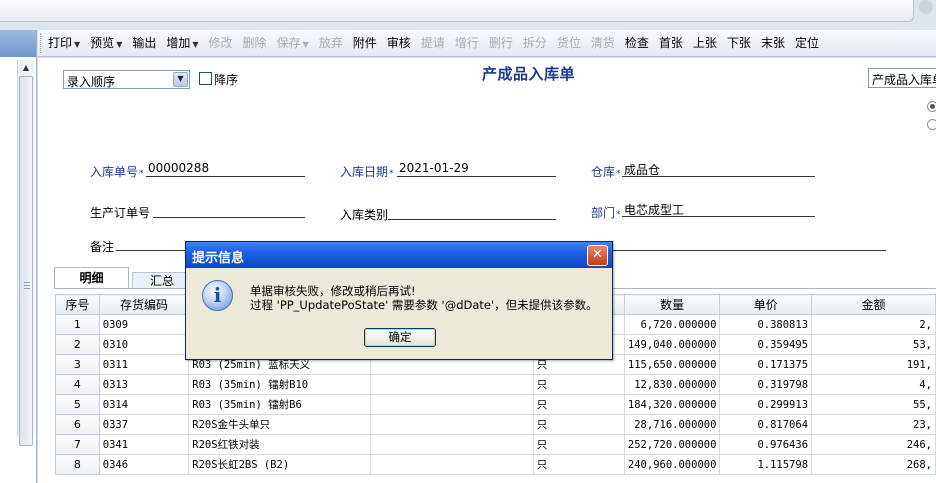 Image resolution: width=936 pixels, height=483 pixels. Describe the element at coordinates (279, 404) in the screenshot. I see `cell-name: R03 (35min) 镭射B6` at that location.